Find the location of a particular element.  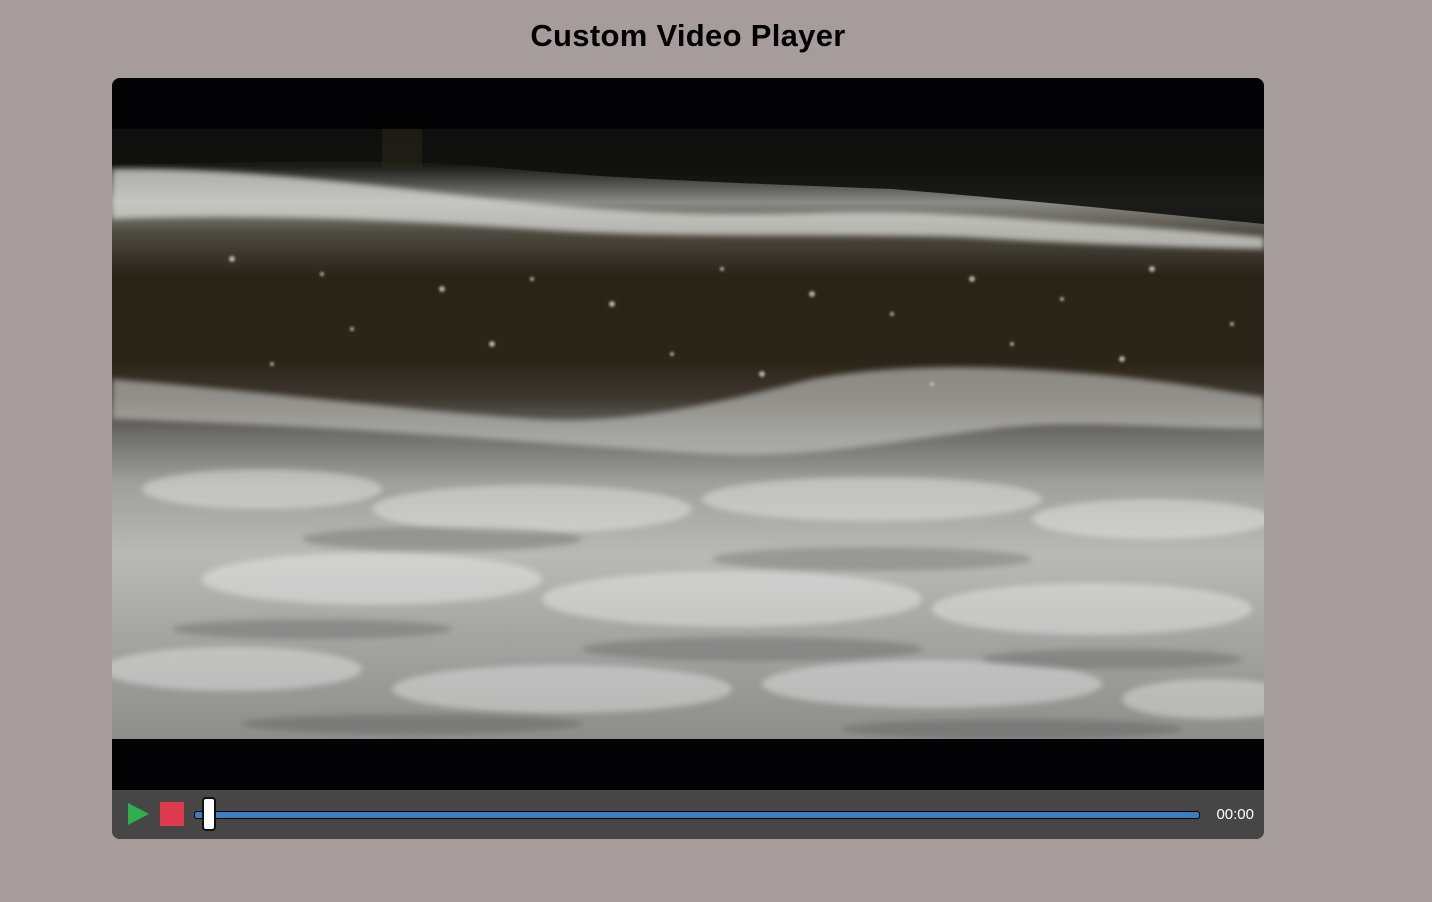

control-bar: 00:00 is located at coordinates (688, 814).